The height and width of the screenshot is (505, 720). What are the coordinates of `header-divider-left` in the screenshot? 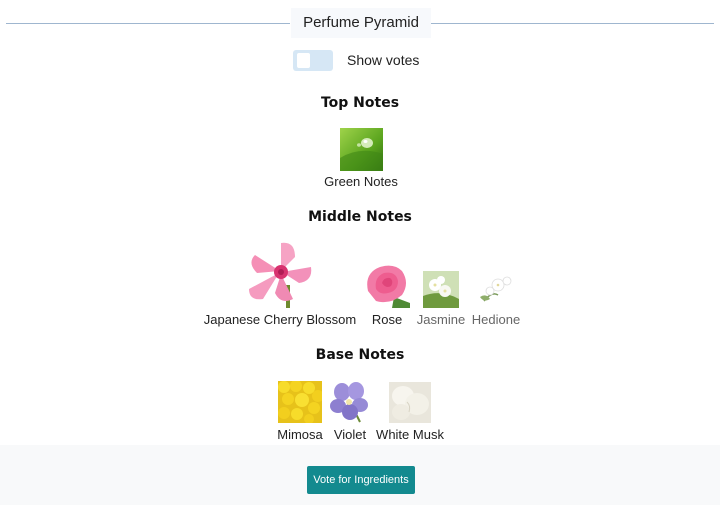 It's located at (148, 23).